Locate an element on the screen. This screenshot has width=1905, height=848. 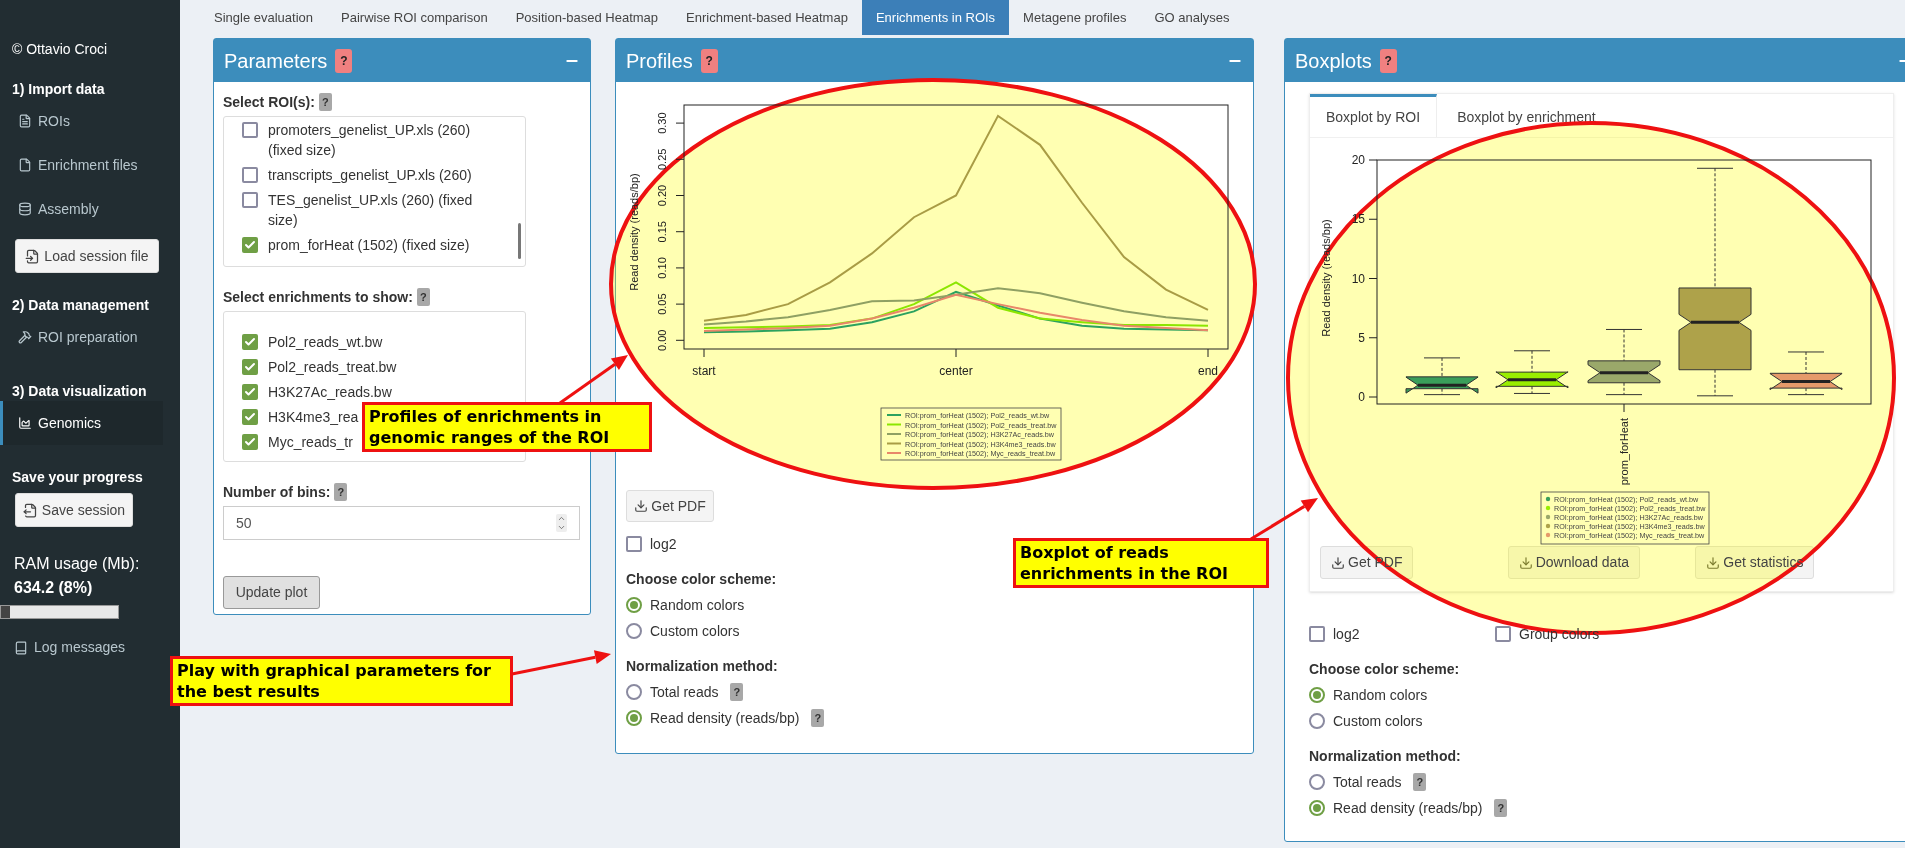
nav-tab: Enrichments in ROIs is located at coordinates (935, 17).